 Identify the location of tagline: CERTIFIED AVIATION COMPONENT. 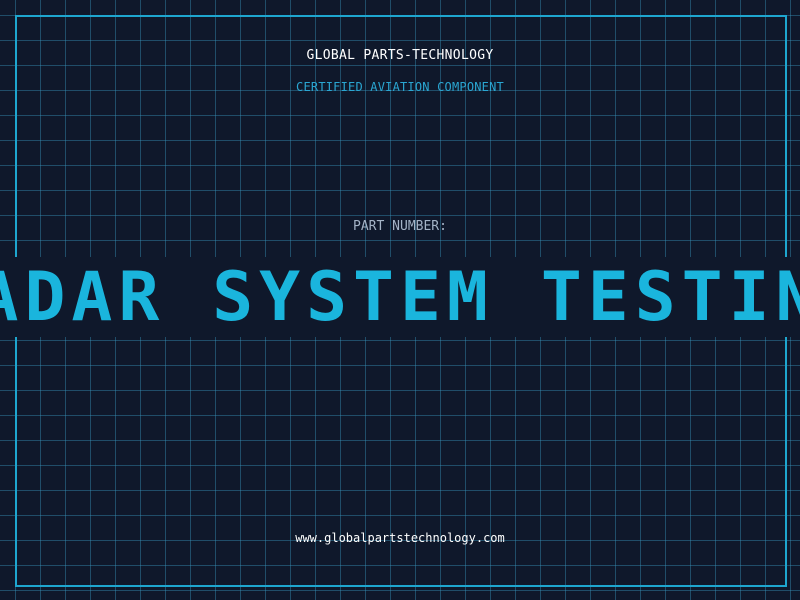
(400, 87).